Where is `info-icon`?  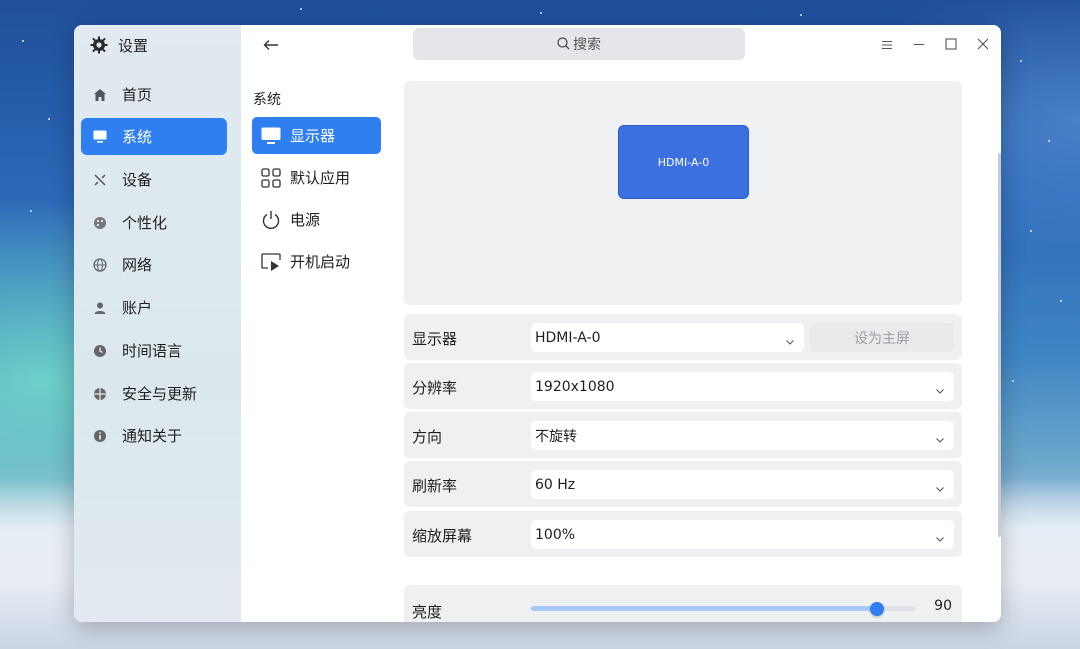 info-icon is located at coordinates (100, 436).